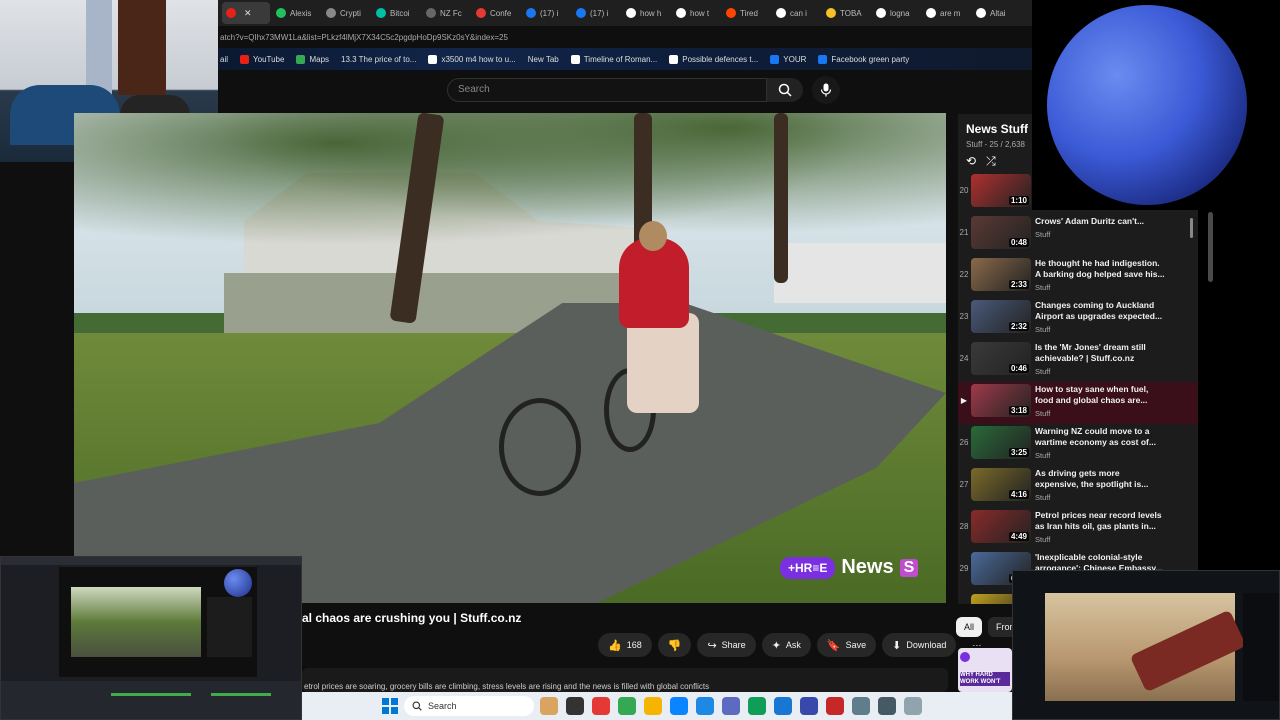 The height and width of the screenshot is (720, 1280). I want to click on windows-start-icon, so click(390, 706).